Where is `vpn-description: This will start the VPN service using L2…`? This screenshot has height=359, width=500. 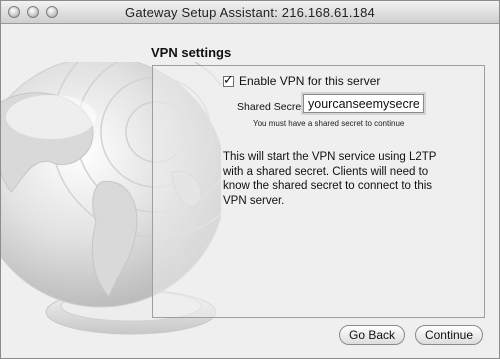
vpn-description: This will start the VPN service using L2… is located at coordinates (330, 179).